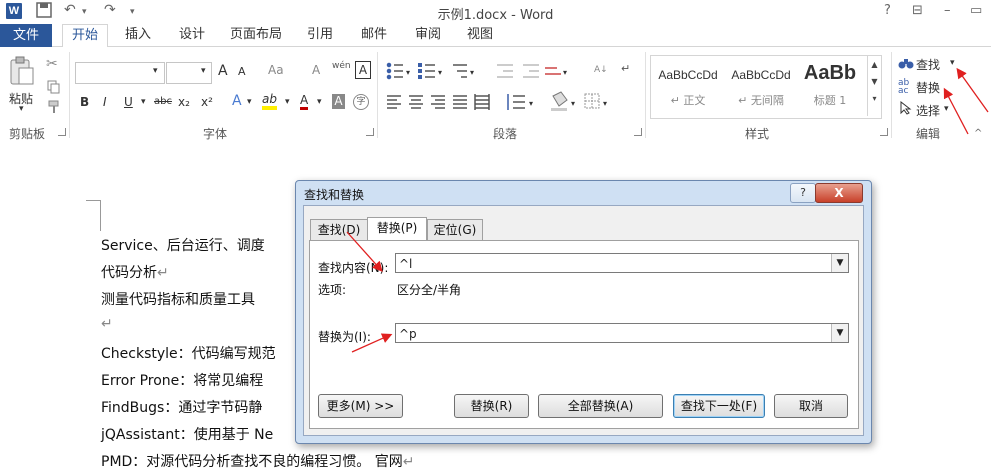 The image size is (991, 471). Describe the element at coordinates (341, 66) in the screenshot. I see `phonetic-guide-icon: wén` at that location.